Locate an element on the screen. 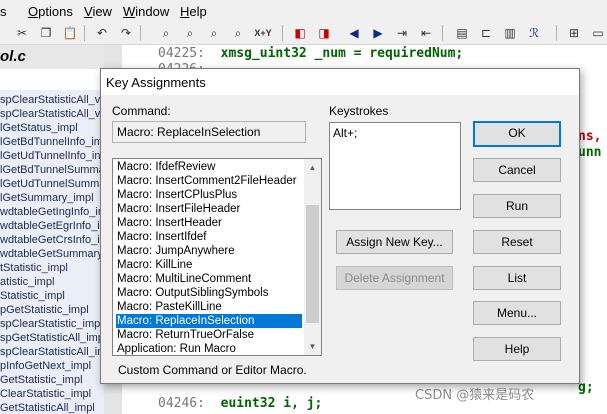  function-list-item: spClearStatisticAll_v2 is located at coordinates (52, 114).